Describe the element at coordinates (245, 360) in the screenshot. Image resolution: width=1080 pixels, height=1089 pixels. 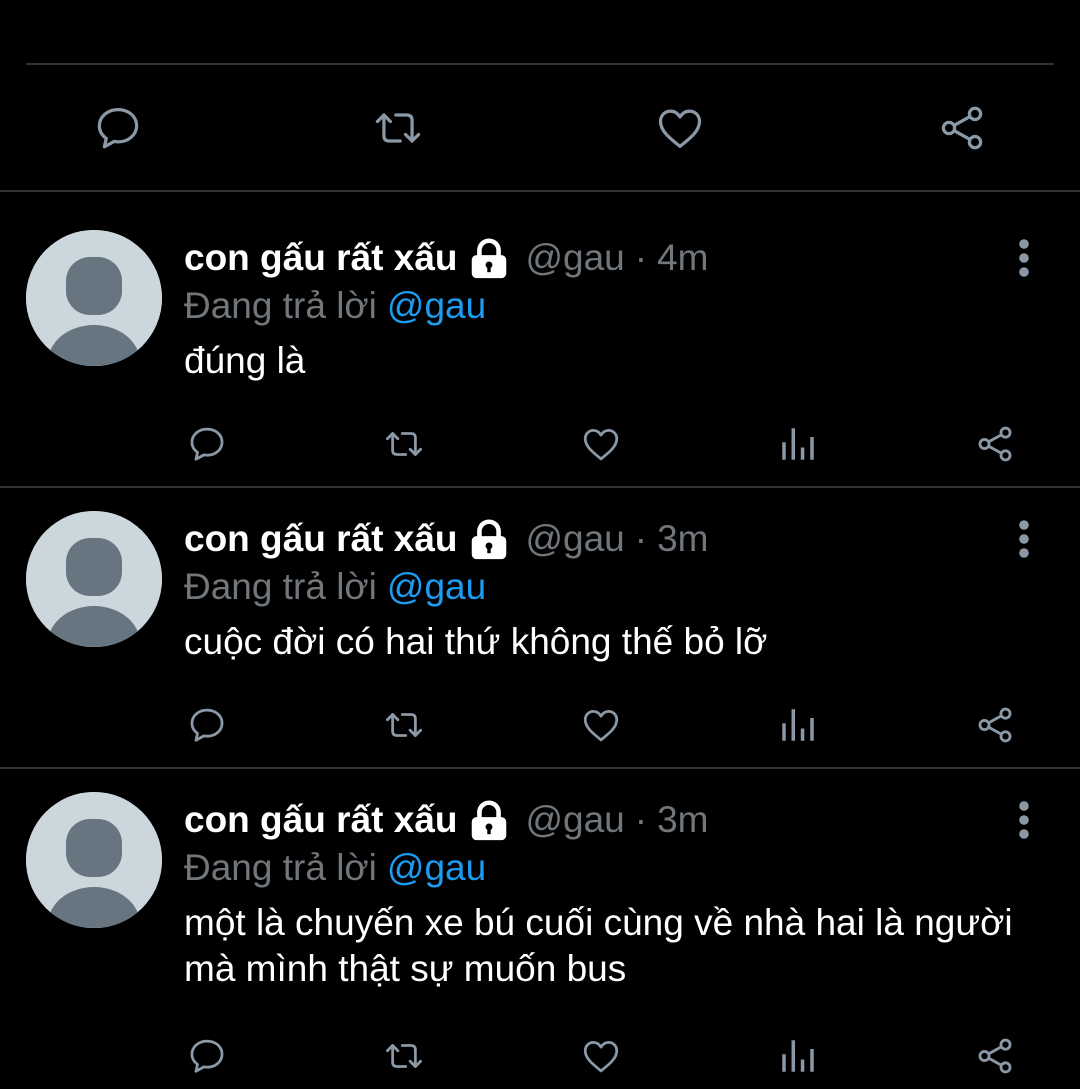
I see `tweet-text: đúng là` at that location.